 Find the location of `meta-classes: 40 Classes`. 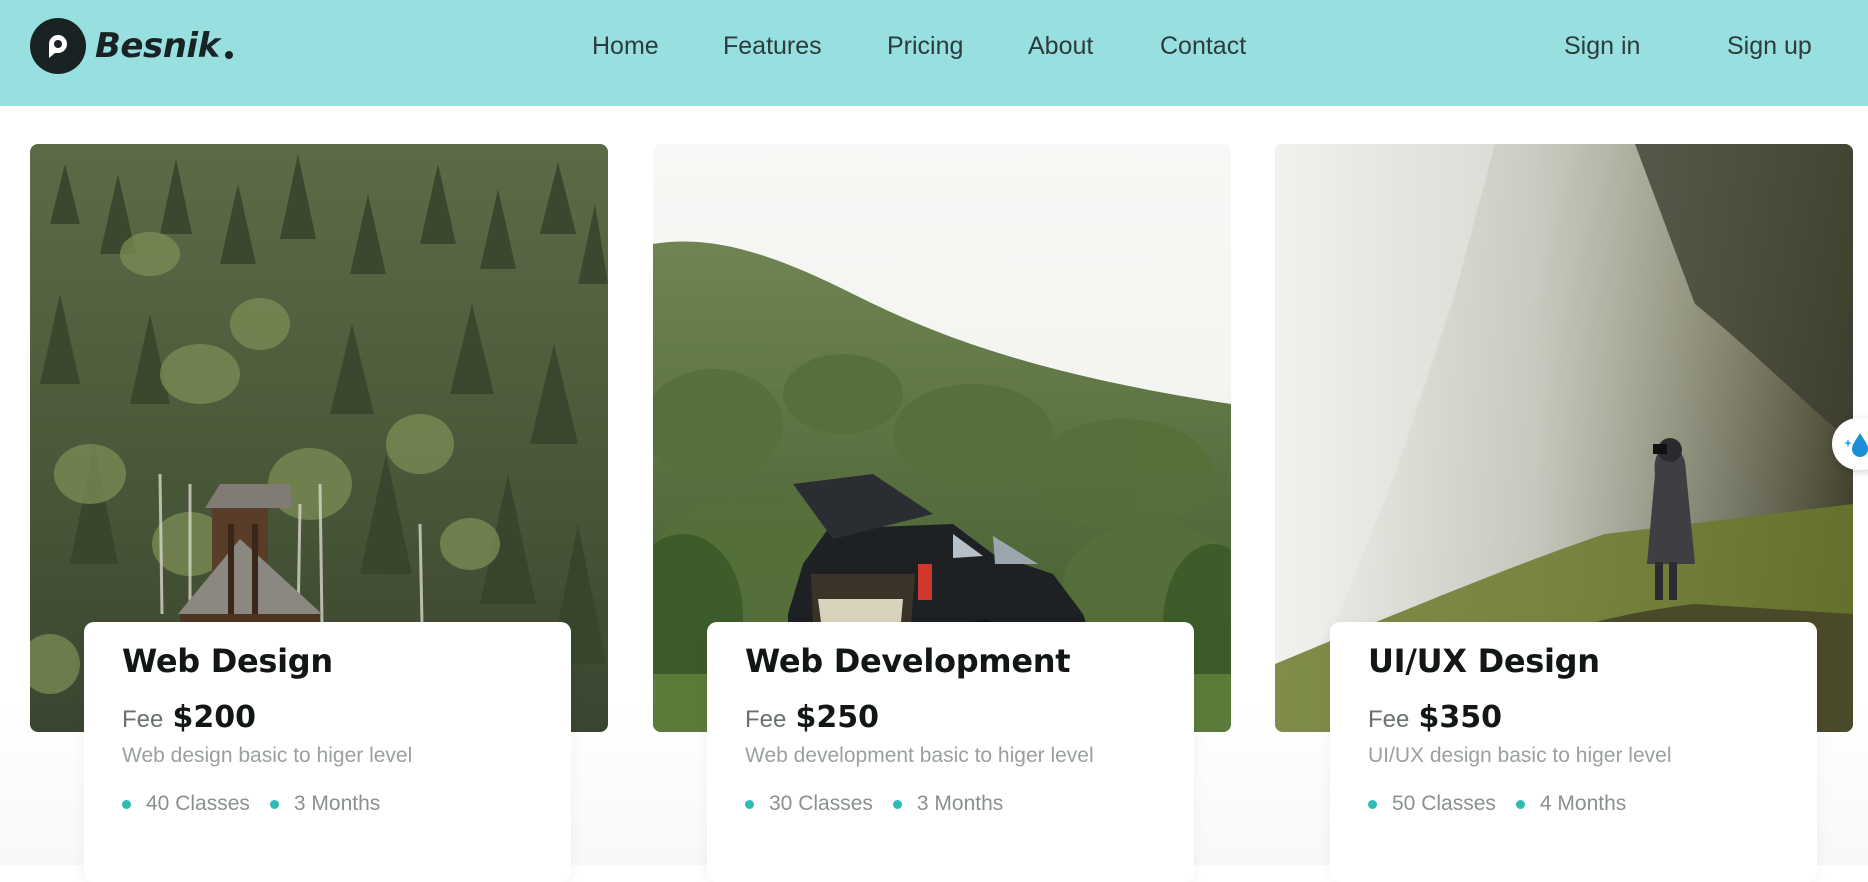

meta-classes: 40 Classes is located at coordinates (186, 804).